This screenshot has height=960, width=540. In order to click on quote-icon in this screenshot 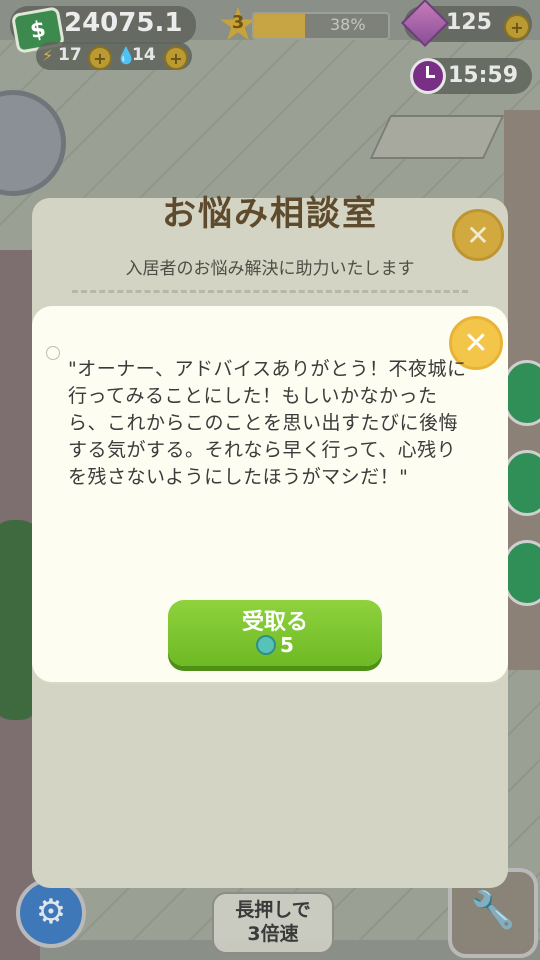, I will do `click(53, 353)`.